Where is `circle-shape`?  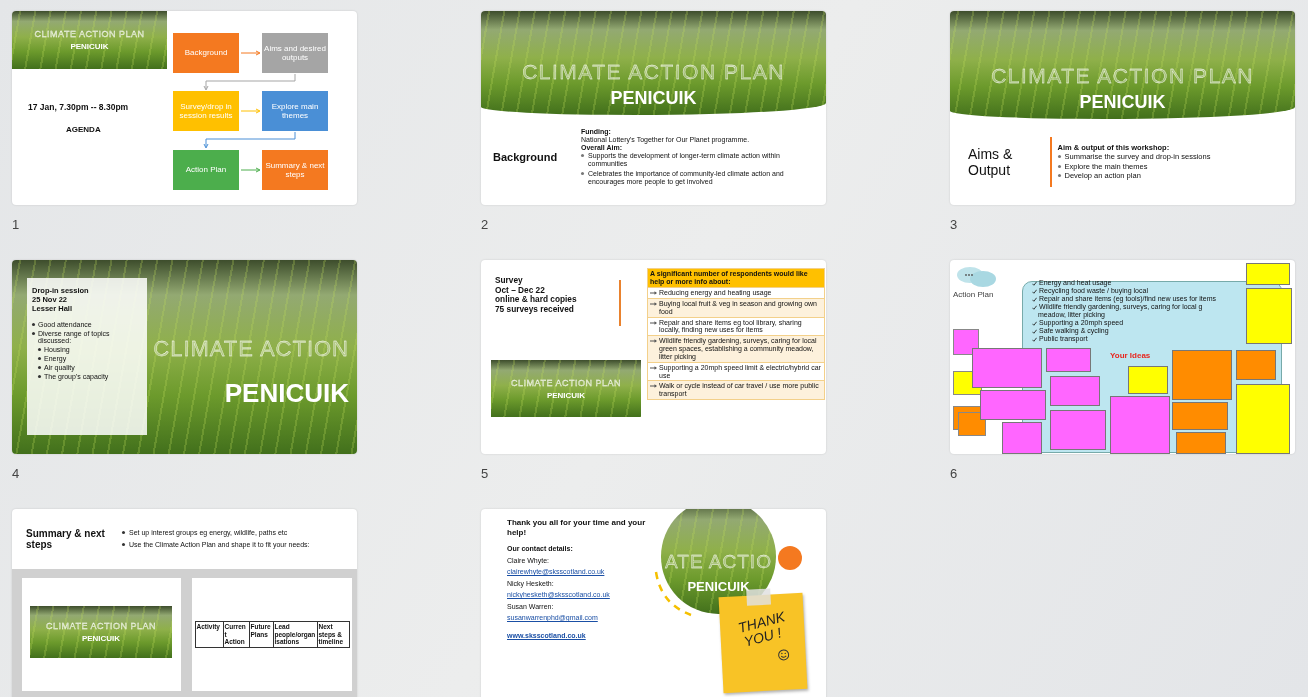
circle-shape is located at coordinates (790, 558).